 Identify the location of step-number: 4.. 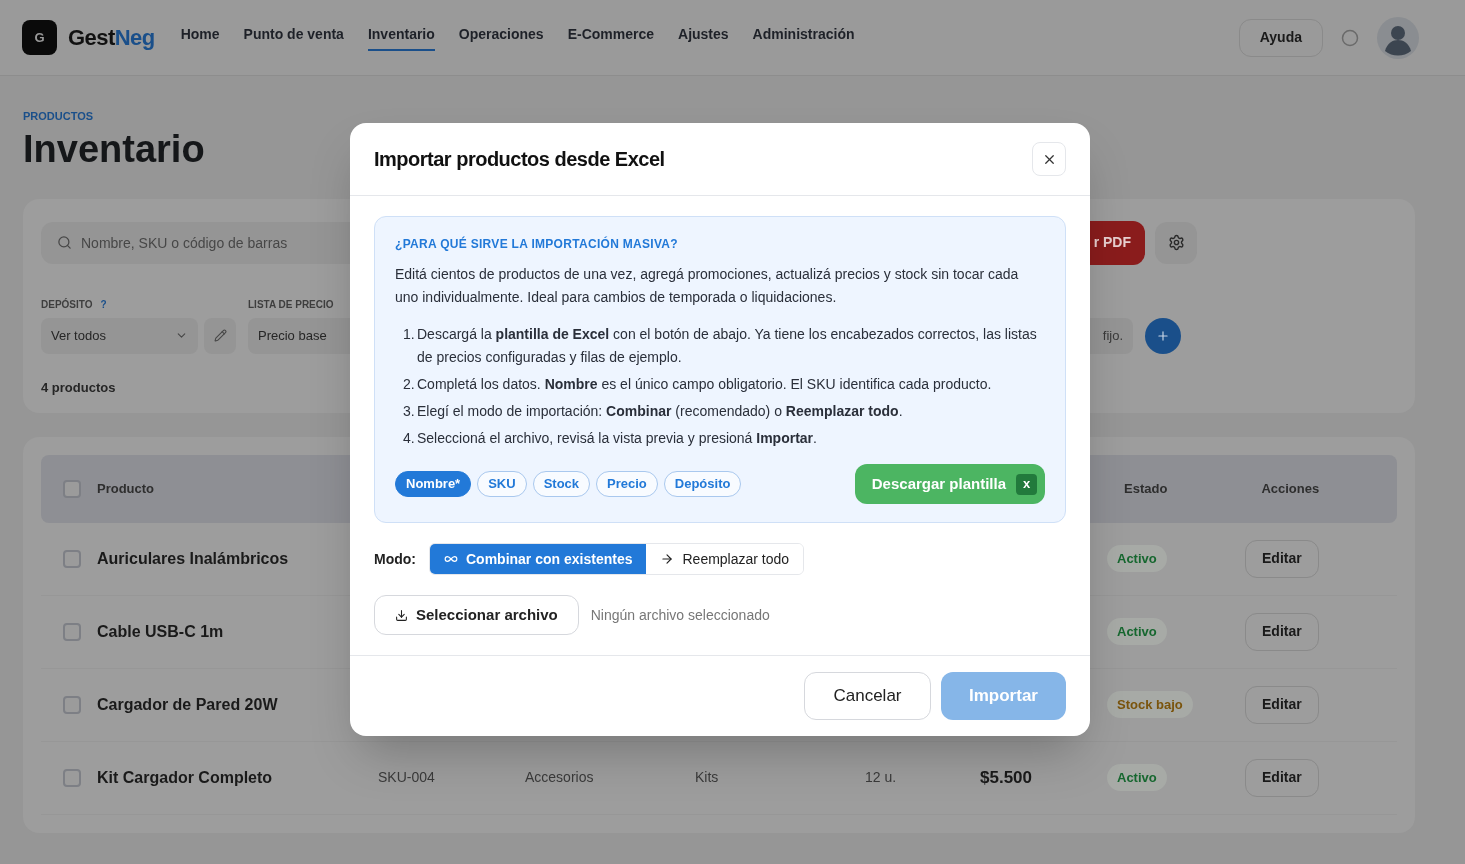
(409, 438).